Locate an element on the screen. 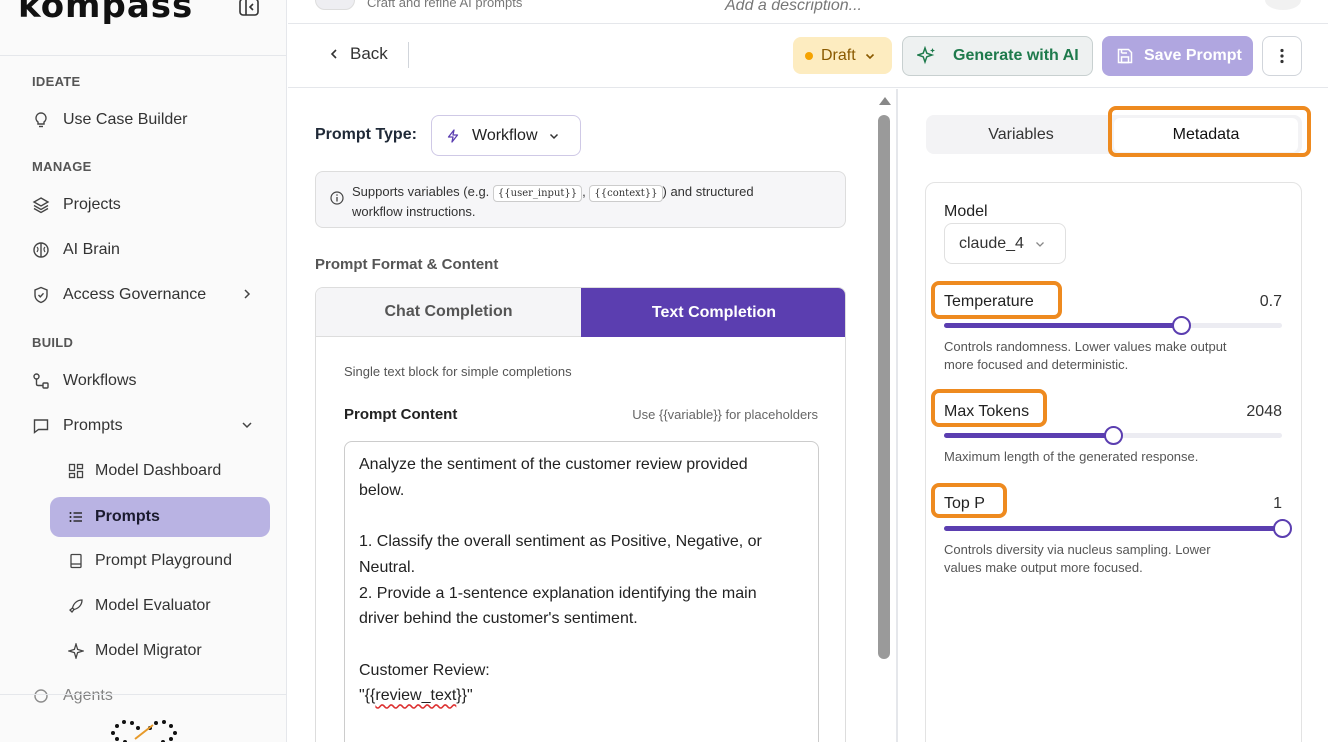 The image size is (1328, 742). header-circle-button is located at coordinates (1283, 5).